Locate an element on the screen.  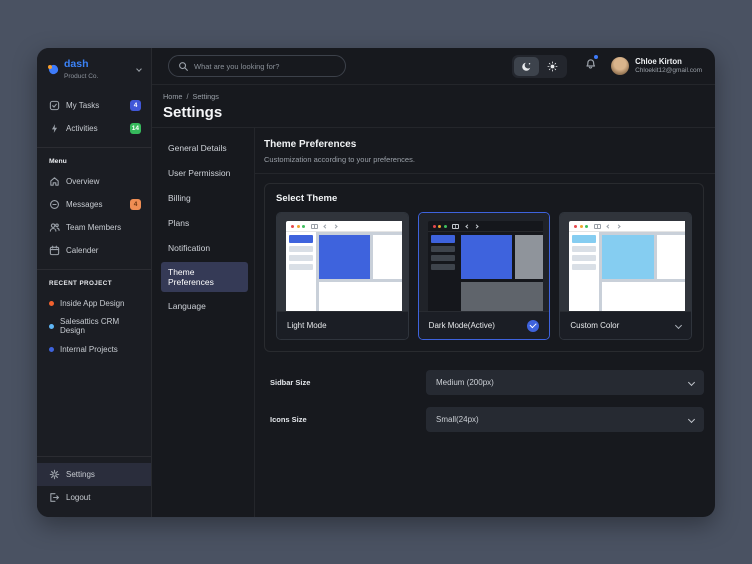
message-count-badge: 4 is located at coordinates (135, 204).